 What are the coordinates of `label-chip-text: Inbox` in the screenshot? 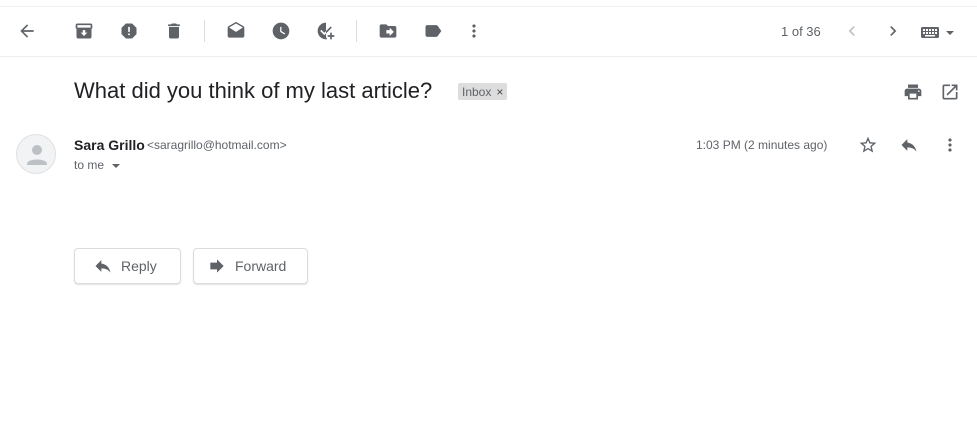 It's located at (477, 91).